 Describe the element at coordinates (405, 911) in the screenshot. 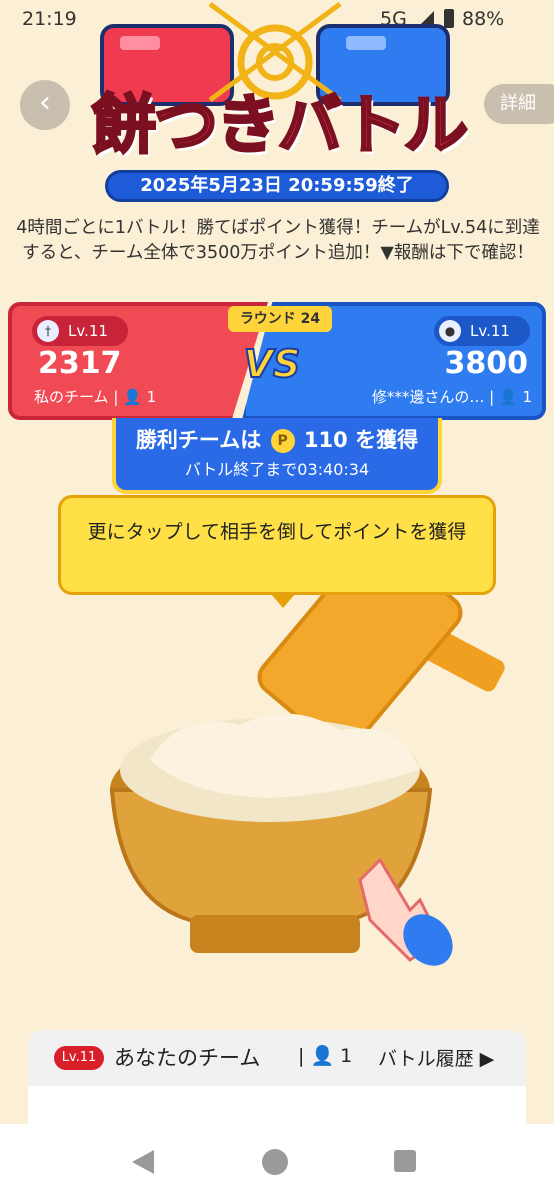

I see `tap-hand-icon` at that location.